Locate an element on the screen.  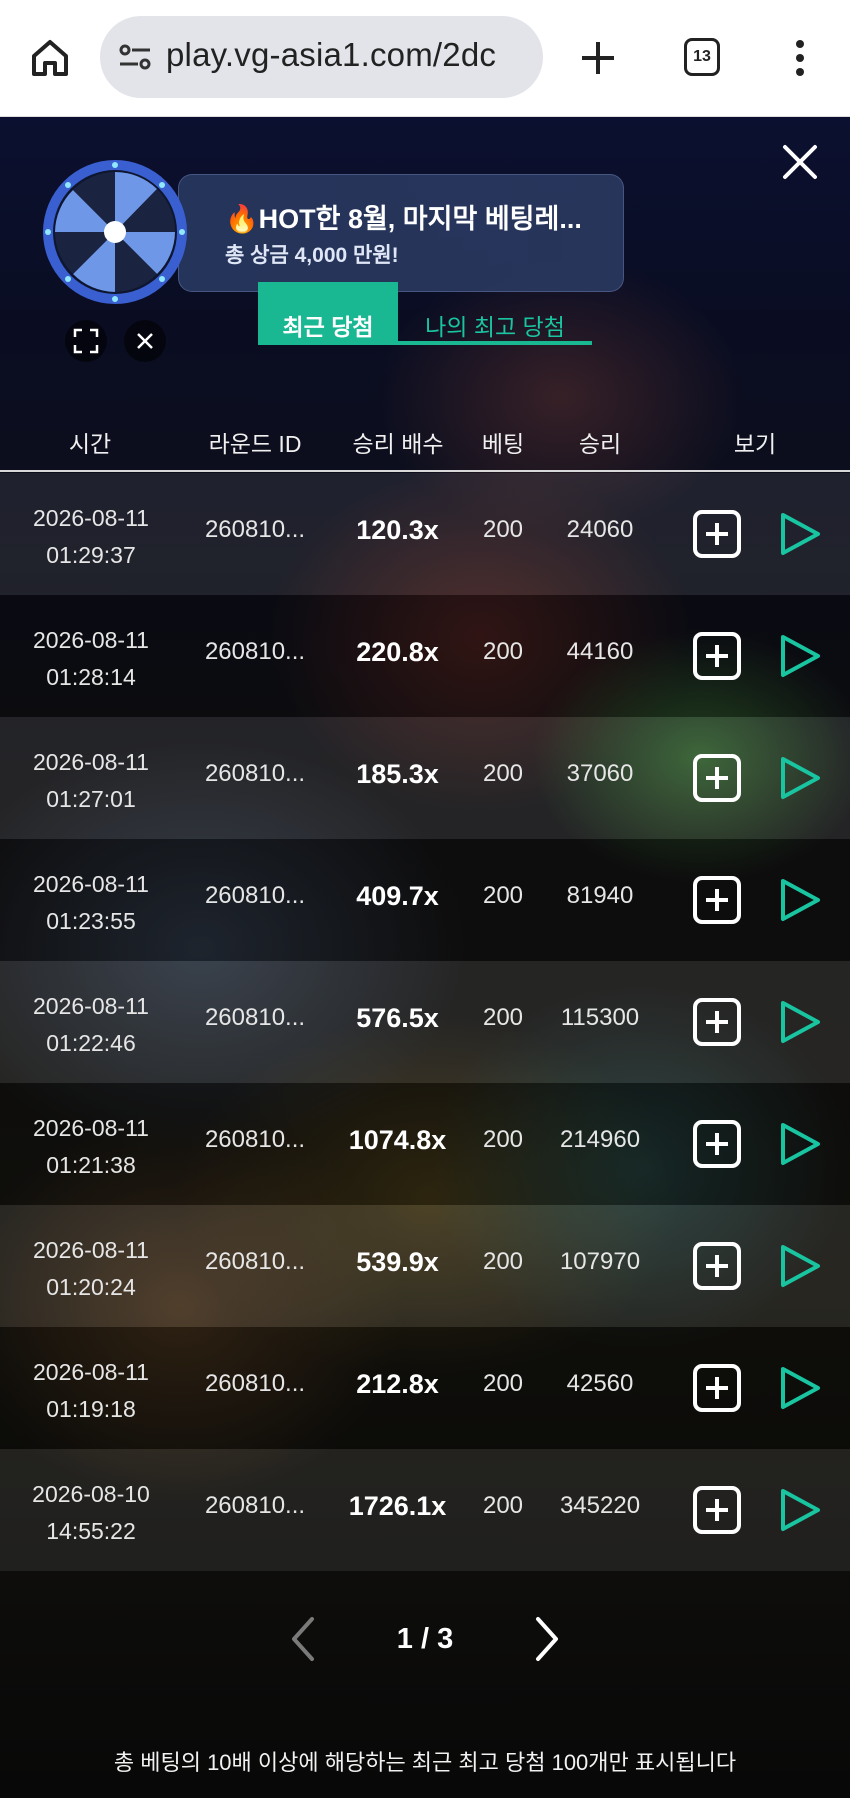
header-bet: 베팅 is located at coordinates (503, 444).